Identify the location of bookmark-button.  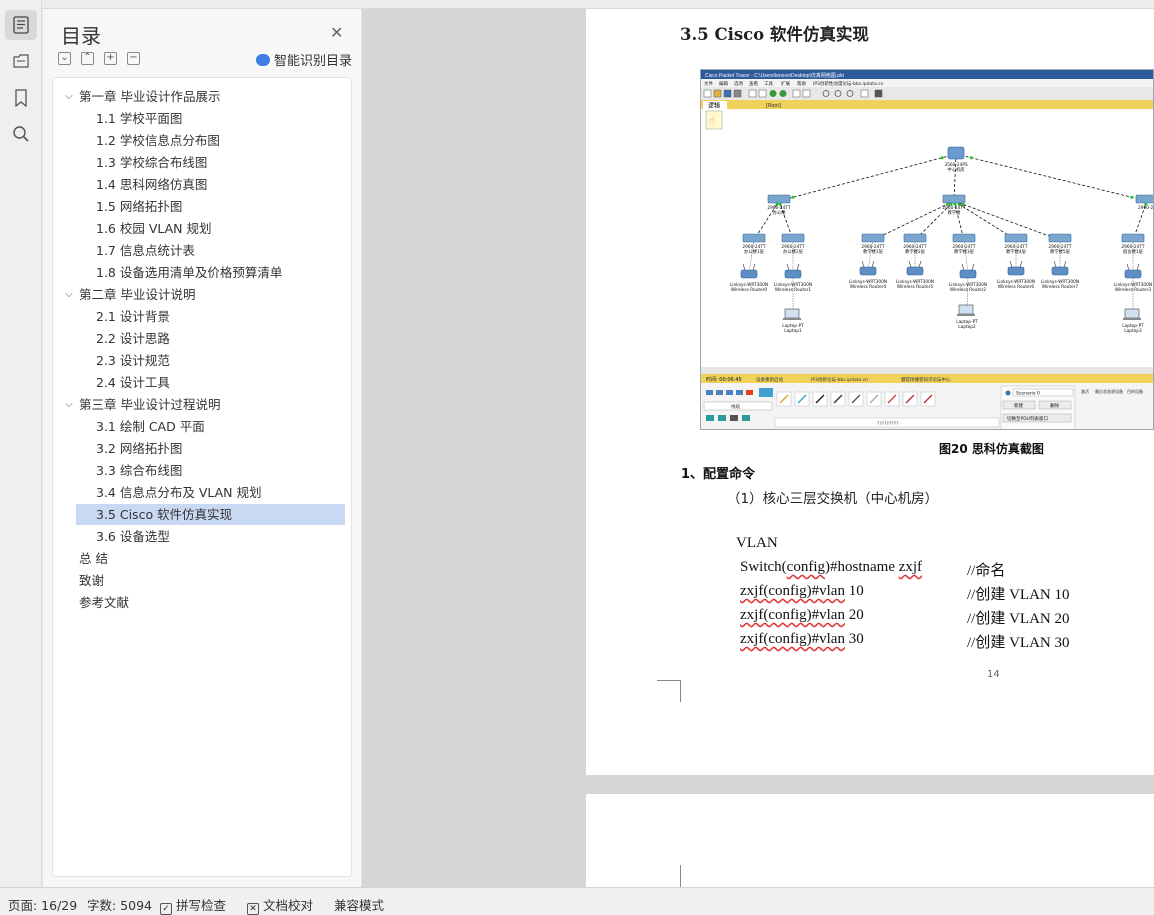
(21, 98).